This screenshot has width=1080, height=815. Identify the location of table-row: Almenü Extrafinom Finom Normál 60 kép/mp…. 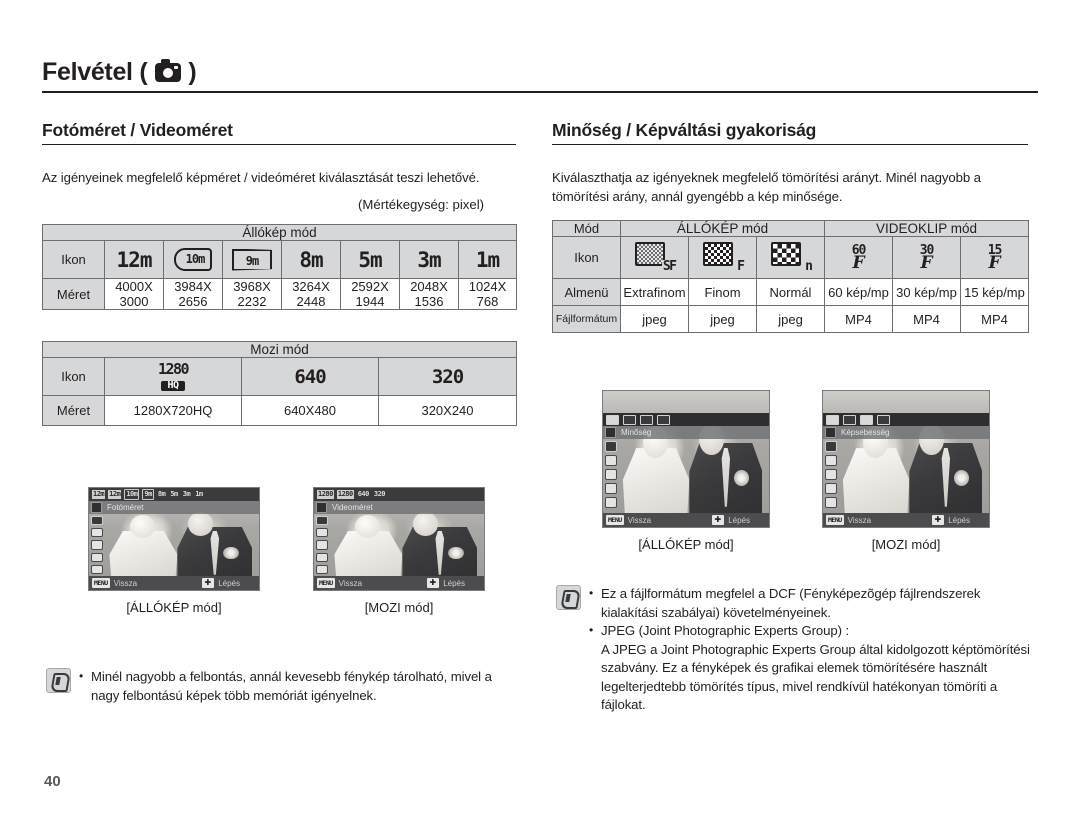
(791, 292).